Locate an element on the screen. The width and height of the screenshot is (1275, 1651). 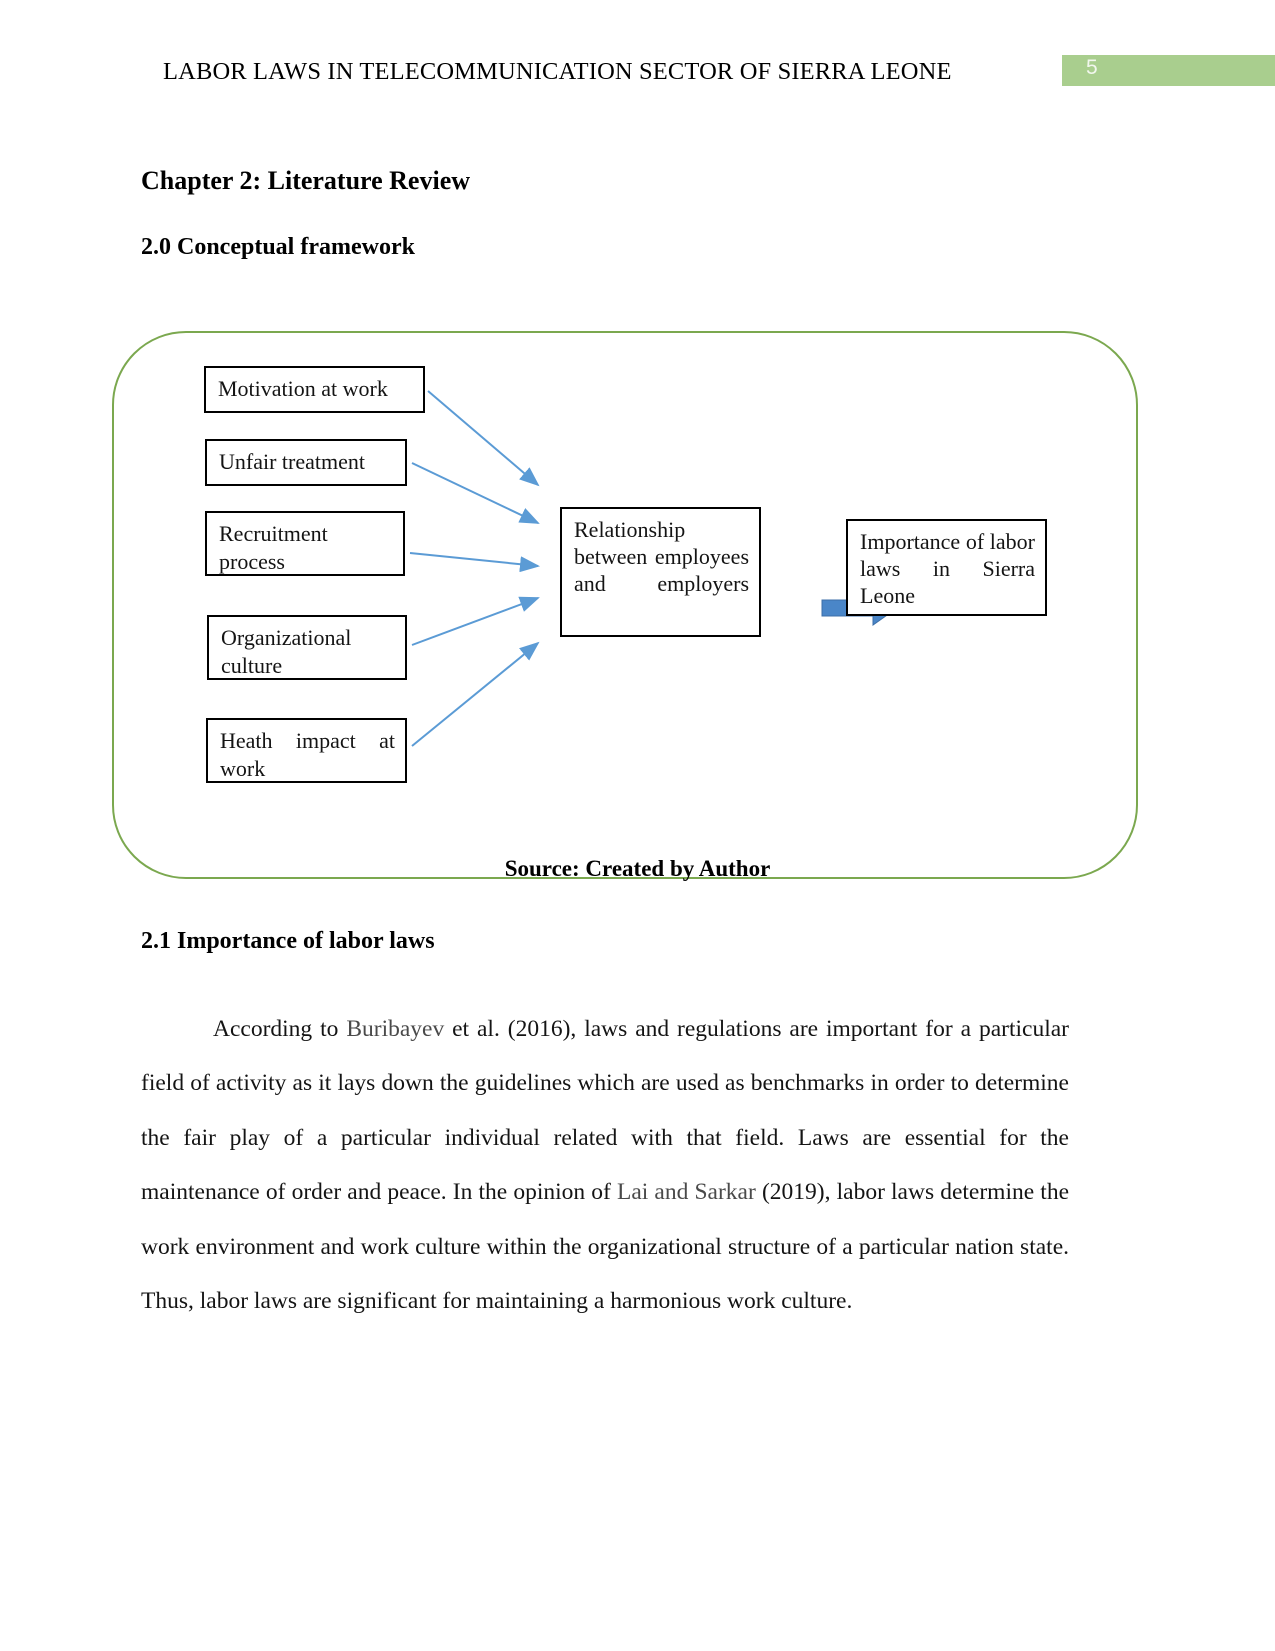
diagram-box-motivation-at-work: Motivation at work is located at coordinates (314, 389).